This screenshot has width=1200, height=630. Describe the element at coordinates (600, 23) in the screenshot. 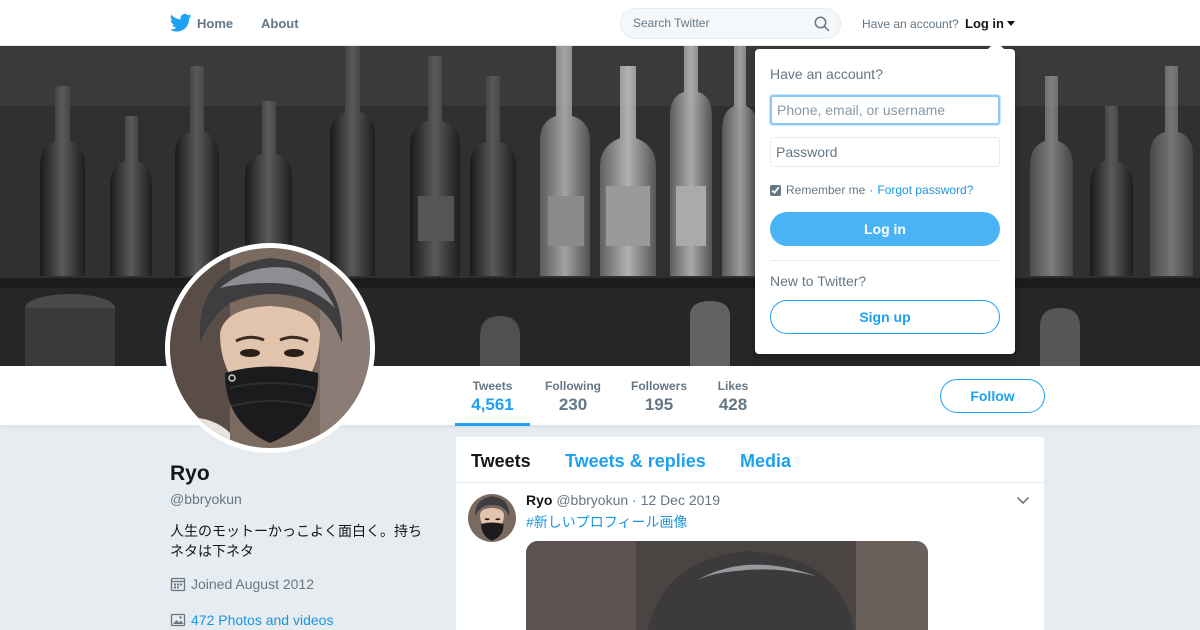

I see `top-nav: Home About Have an account? Log in` at that location.